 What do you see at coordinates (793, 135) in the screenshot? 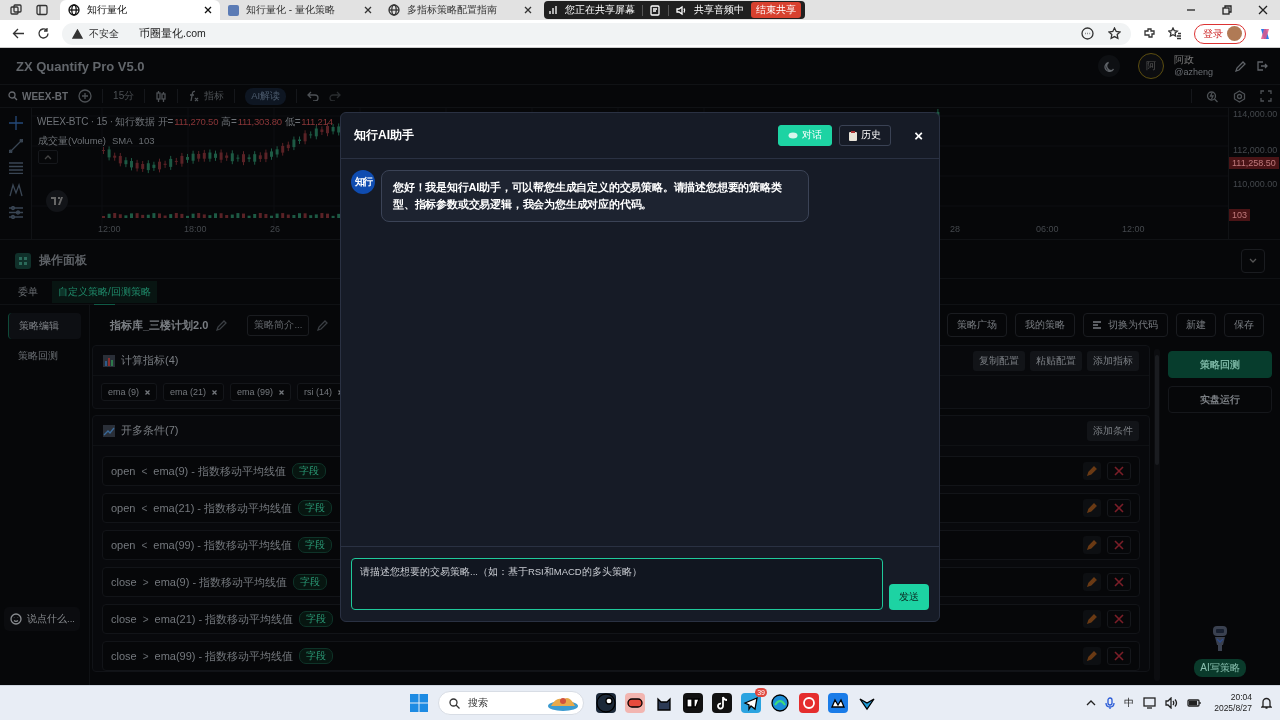
I see `chat-bubble-icon` at bounding box center [793, 135].